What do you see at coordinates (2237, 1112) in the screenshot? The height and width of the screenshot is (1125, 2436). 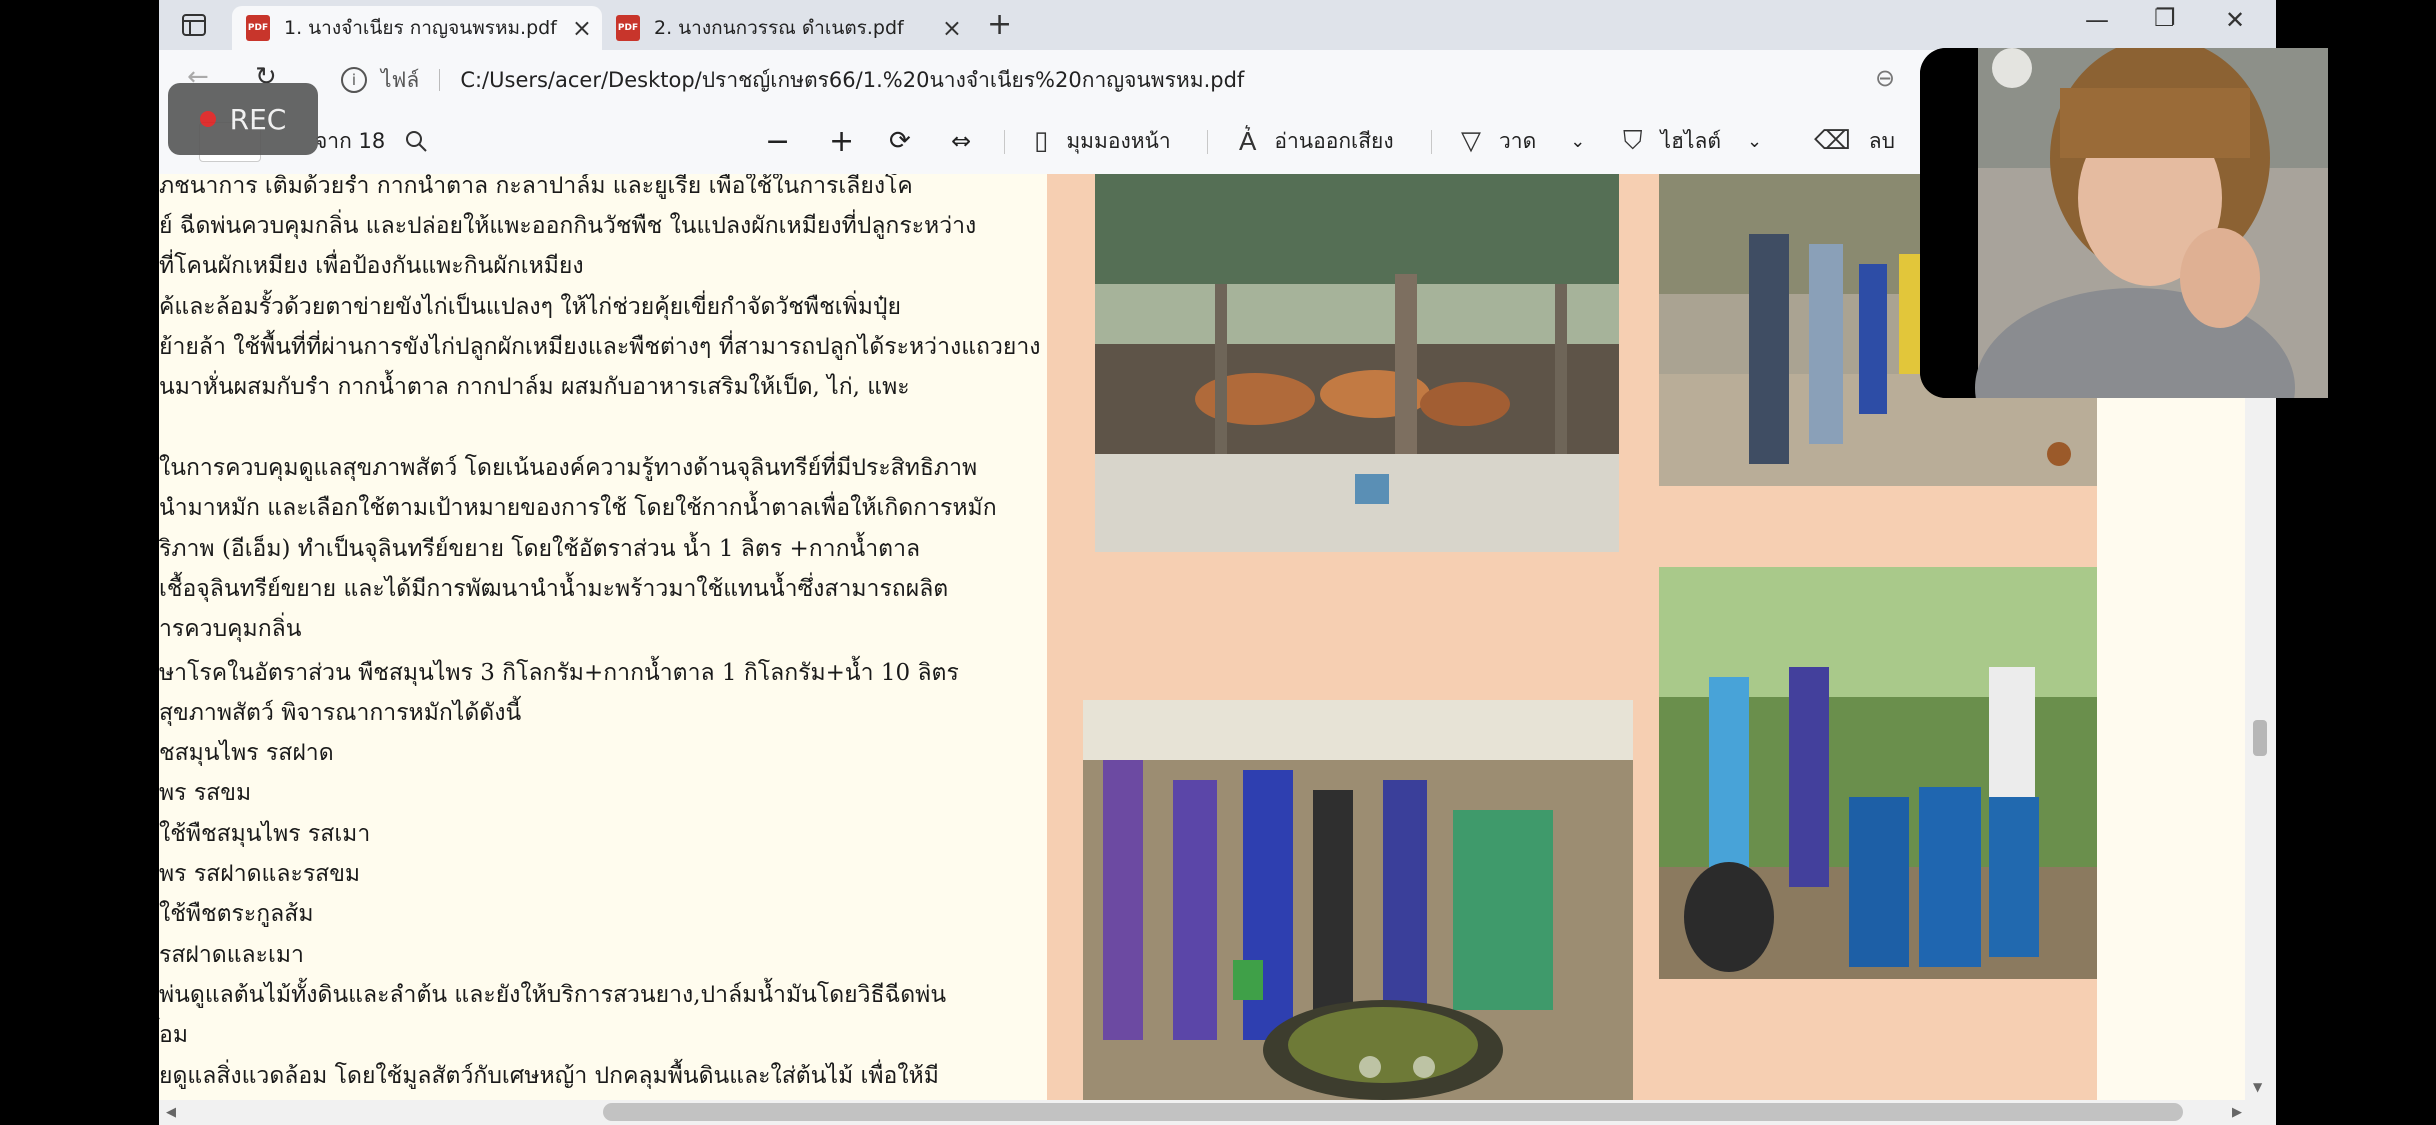 I see `scroll-right-icon: ▶` at bounding box center [2237, 1112].